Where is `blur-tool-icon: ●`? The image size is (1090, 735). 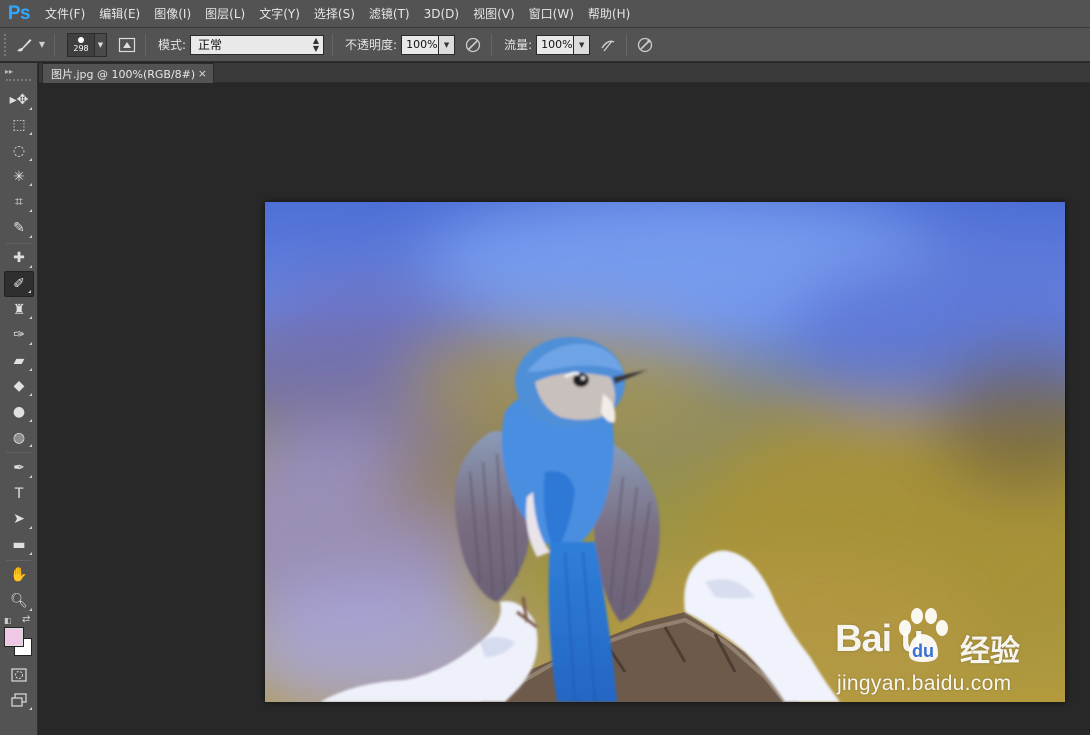 blur-tool-icon: ● is located at coordinates (19, 411).